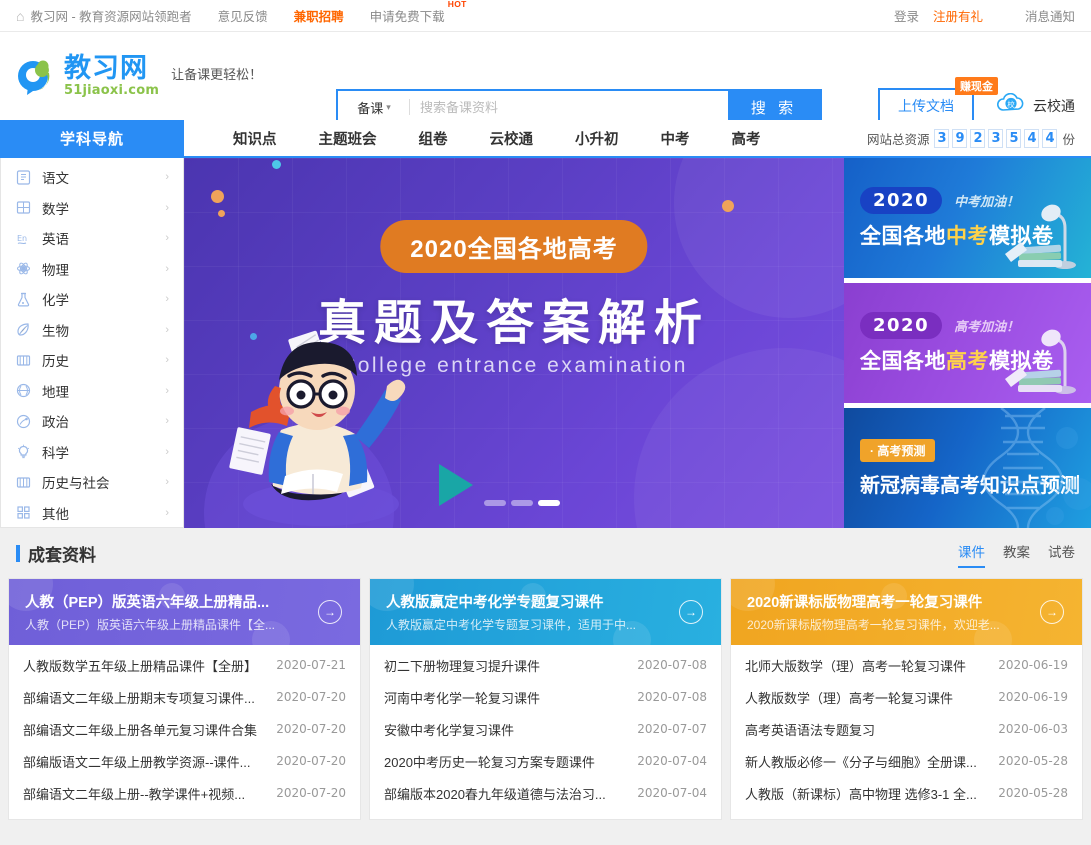 Image resolution: width=1091 pixels, height=845 pixels. Describe the element at coordinates (104, 15) in the screenshot. I see `site-home-link: ⌂ 教习网 - 教育资源网站领跑者` at that location.